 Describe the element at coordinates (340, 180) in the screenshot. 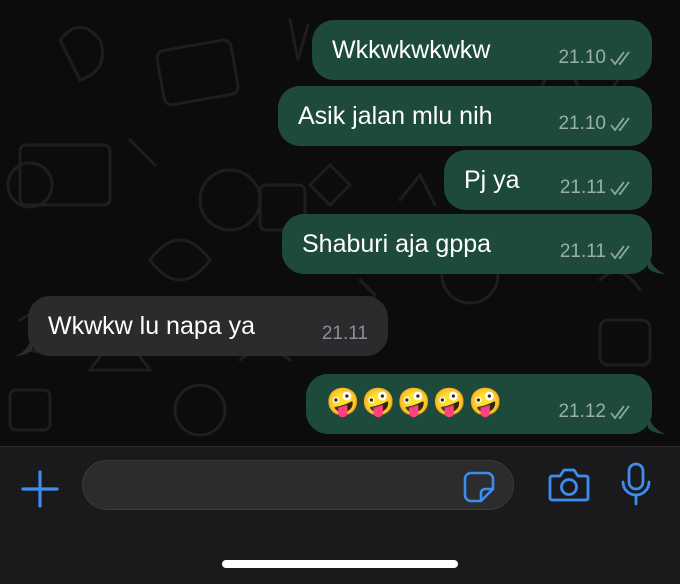

I see `message-row: Pj ya 21.11` at that location.